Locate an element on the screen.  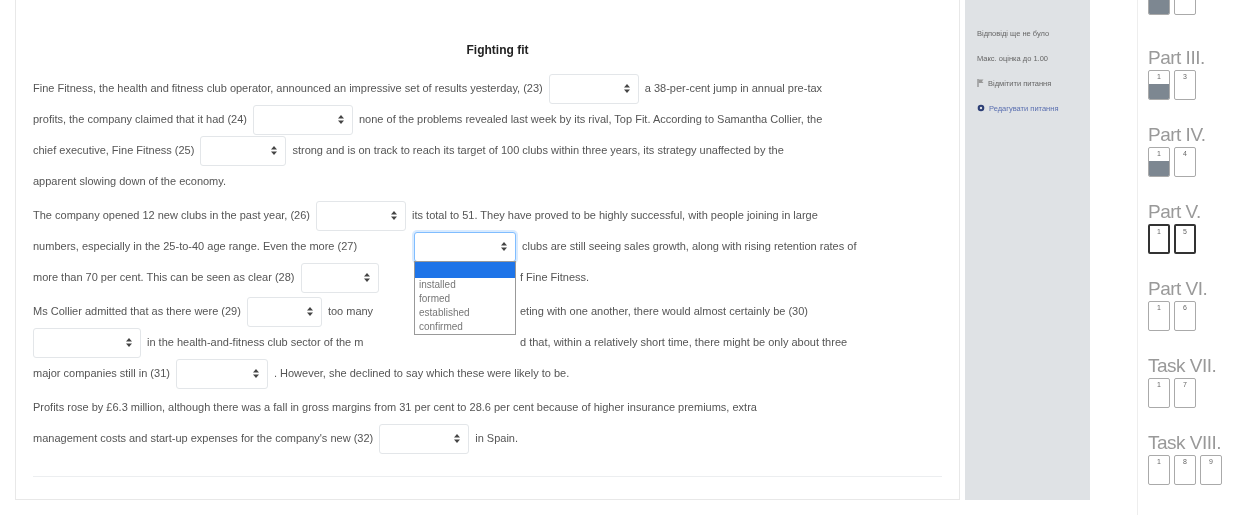
passage-text: Fine Fitness, the health and fitness club operator, announced an impressive set of results yesterday, (23) is located at coordinates (288, 89).